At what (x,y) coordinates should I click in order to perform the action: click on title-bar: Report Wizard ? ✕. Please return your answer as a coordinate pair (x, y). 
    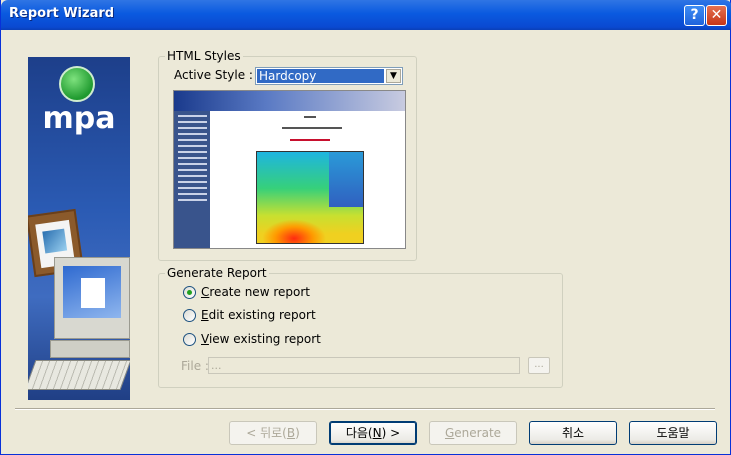
    Looking at the image, I should click on (366, 15).